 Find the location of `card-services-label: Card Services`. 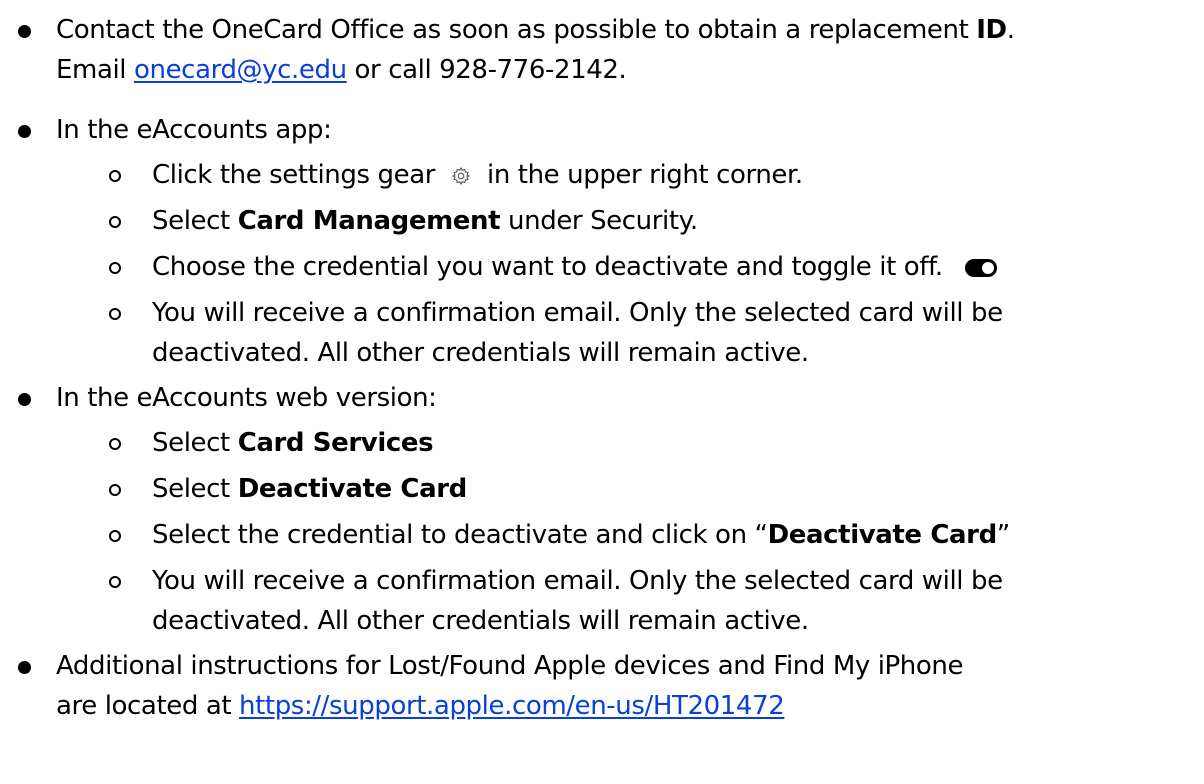

card-services-label: Card Services is located at coordinates (335, 443).